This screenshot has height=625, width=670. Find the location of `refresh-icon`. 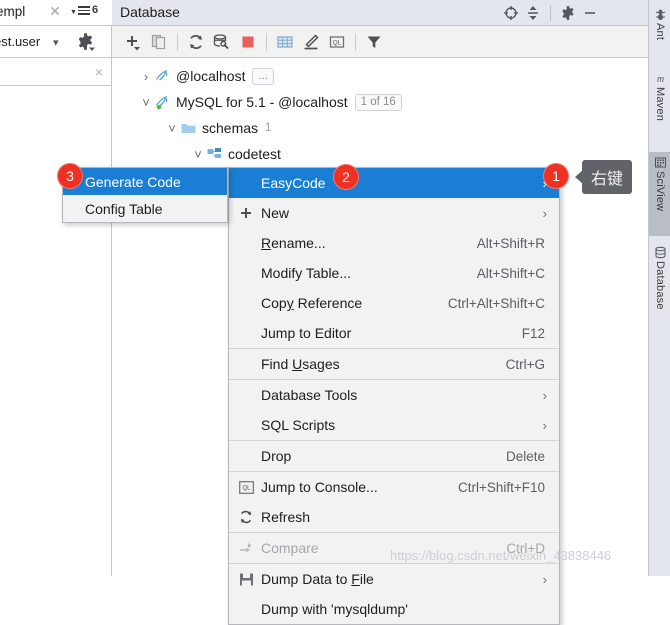

refresh-icon is located at coordinates (196, 42).